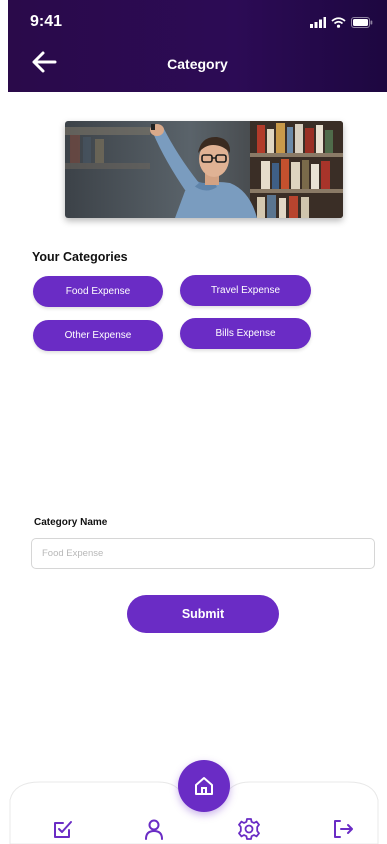 The image size is (387, 844). I want to click on gear-icon, so click(249, 829).